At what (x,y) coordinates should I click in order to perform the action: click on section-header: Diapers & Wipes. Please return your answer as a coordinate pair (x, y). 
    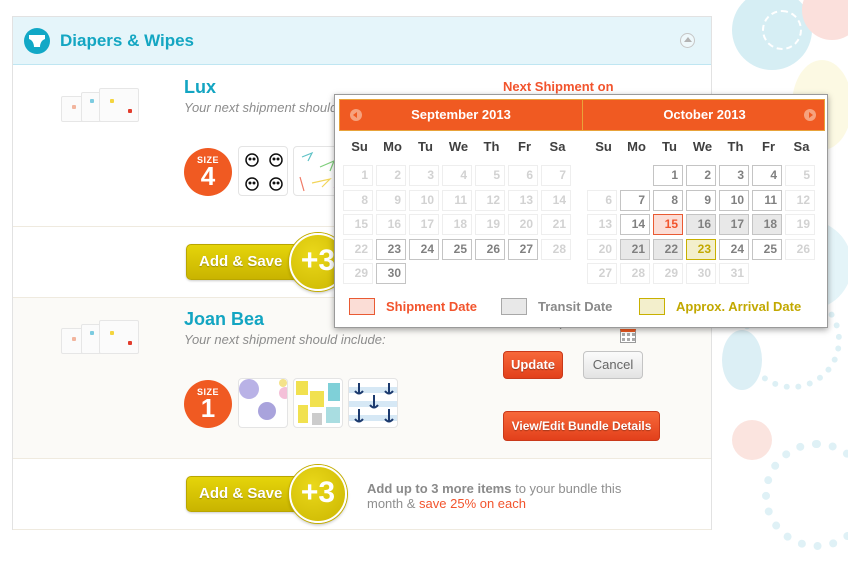
    Looking at the image, I should click on (362, 41).